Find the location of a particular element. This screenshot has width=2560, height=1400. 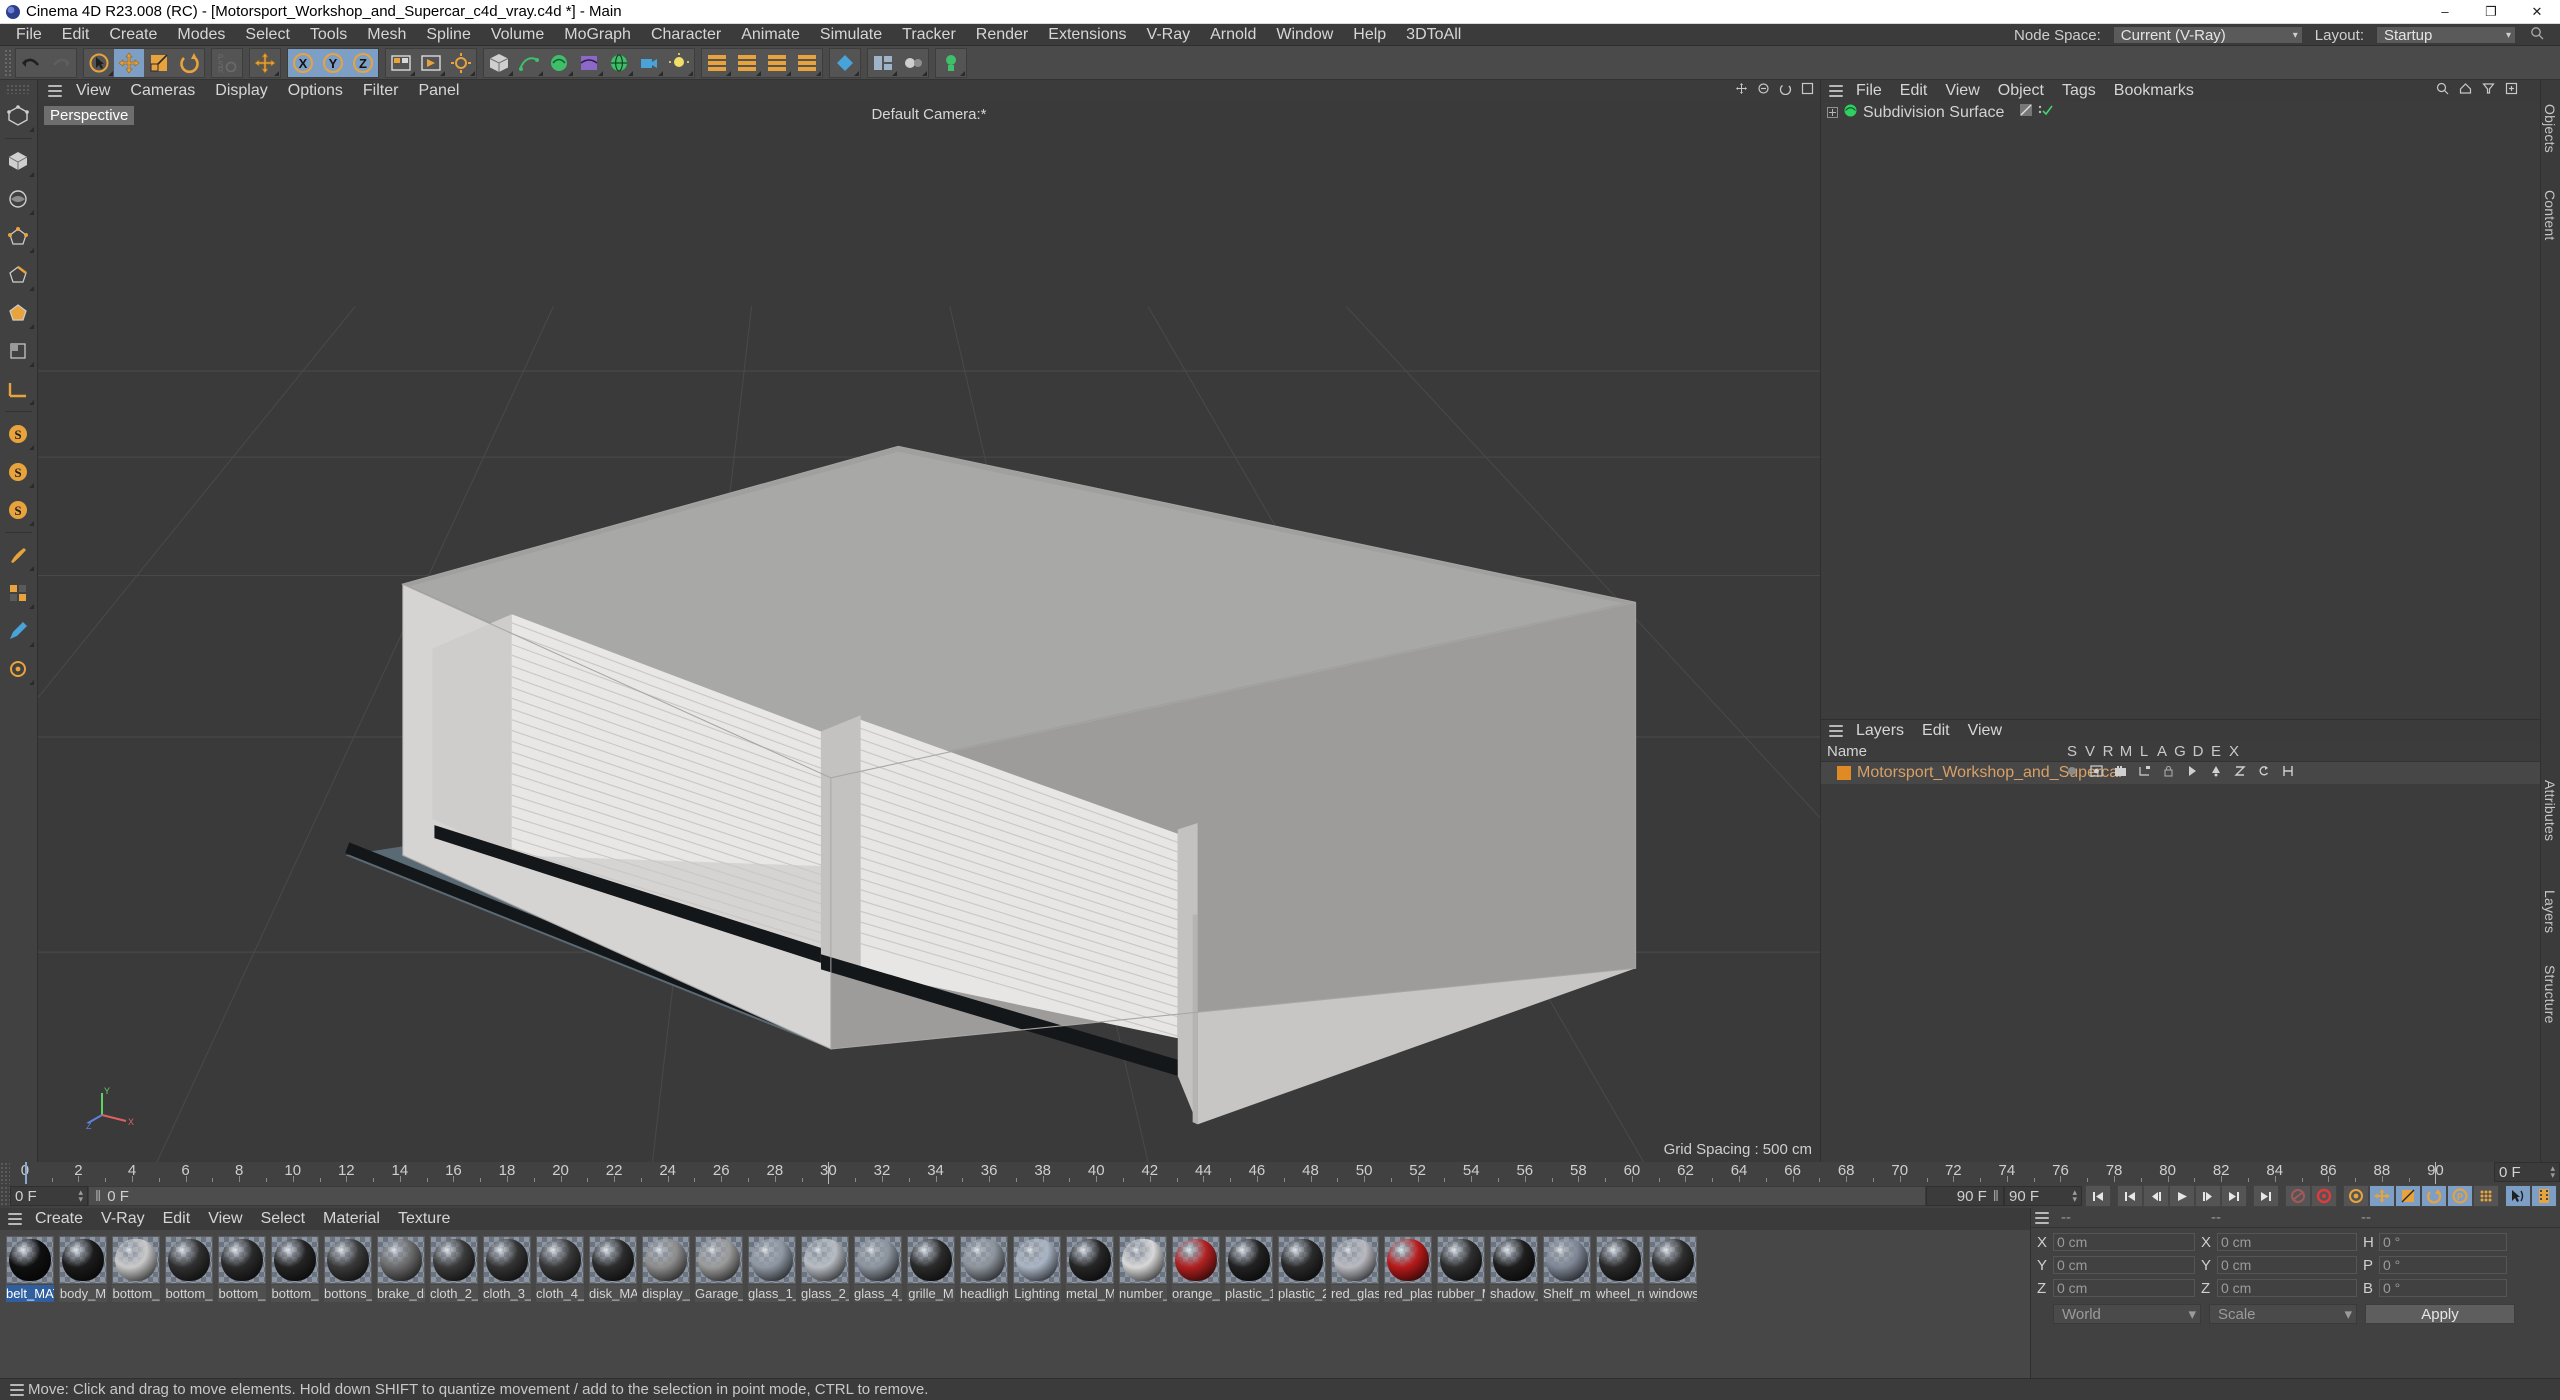

material-item: bottons_ is located at coordinates (348, 1269).